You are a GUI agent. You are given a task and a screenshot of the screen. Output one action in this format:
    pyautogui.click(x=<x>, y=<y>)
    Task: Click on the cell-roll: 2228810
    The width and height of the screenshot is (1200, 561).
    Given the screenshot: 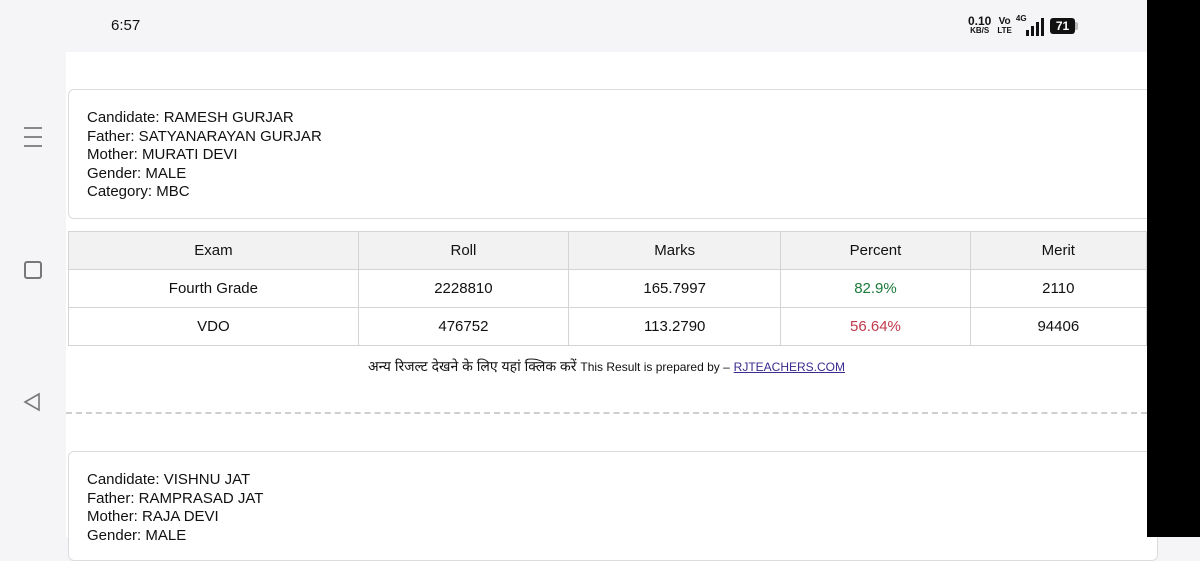 What is the action you would take?
    pyautogui.click(x=463, y=288)
    